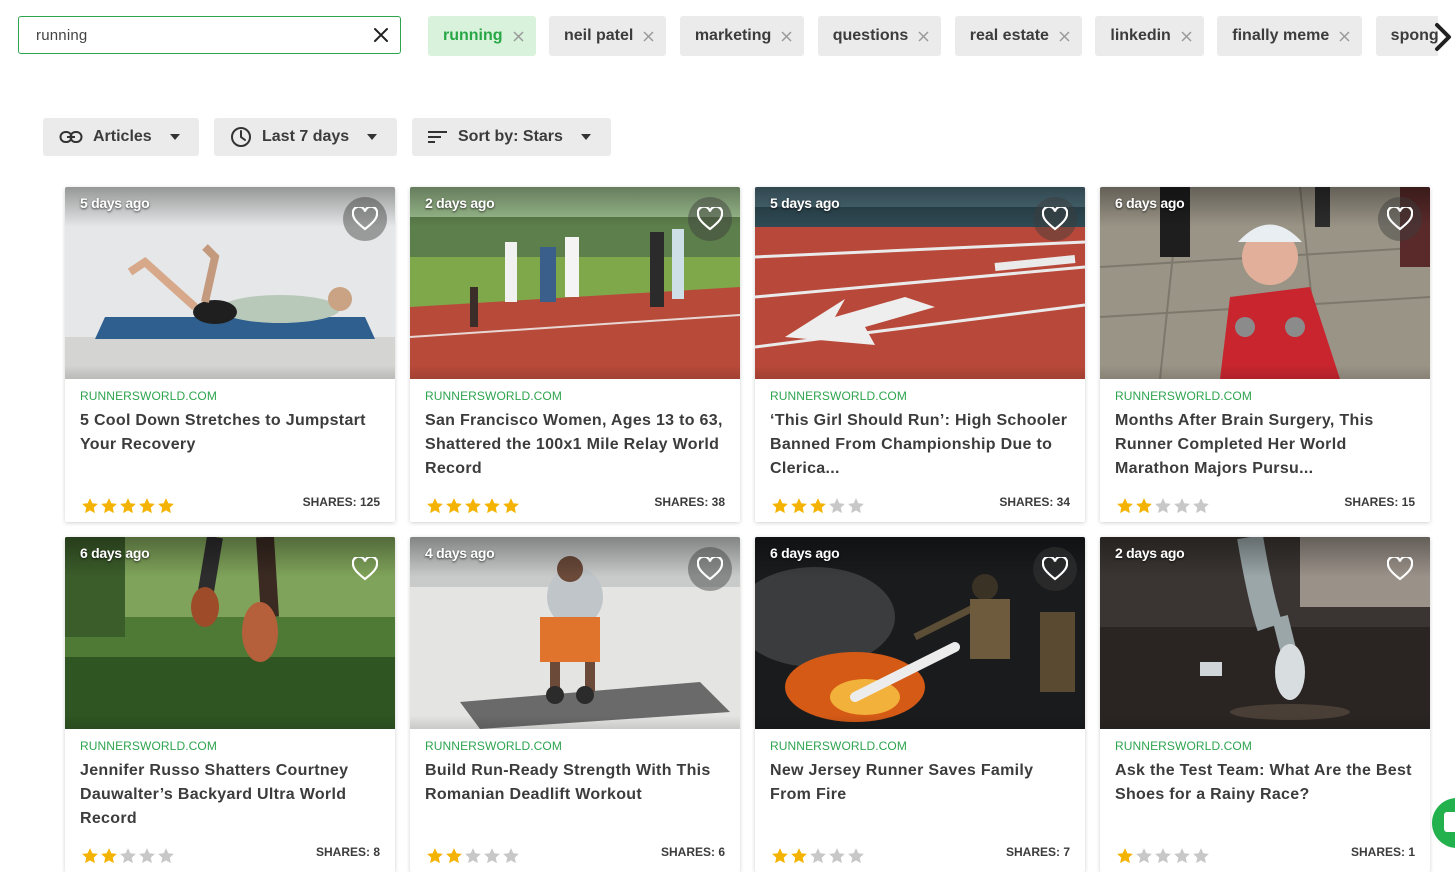 This screenshot has width=1455, height=872. Describe the element at coordinates (1442, 37) in the screenshot. I see `chevron-right-icon` at that location.